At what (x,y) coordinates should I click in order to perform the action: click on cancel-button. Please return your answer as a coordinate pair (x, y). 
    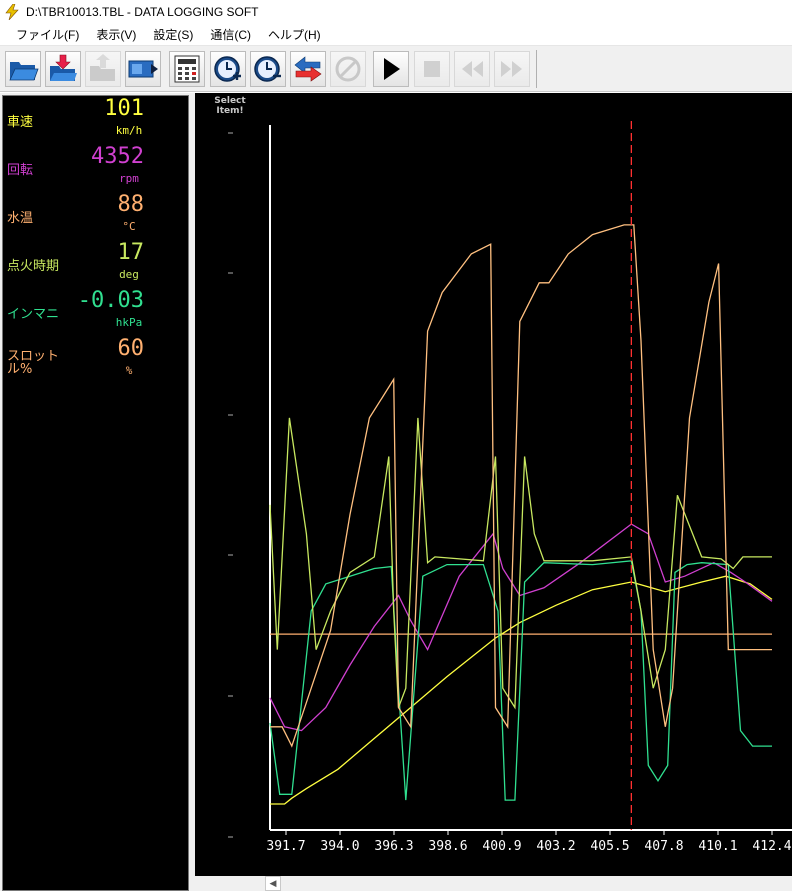
    Looking at the image, I should click on (348, 69).